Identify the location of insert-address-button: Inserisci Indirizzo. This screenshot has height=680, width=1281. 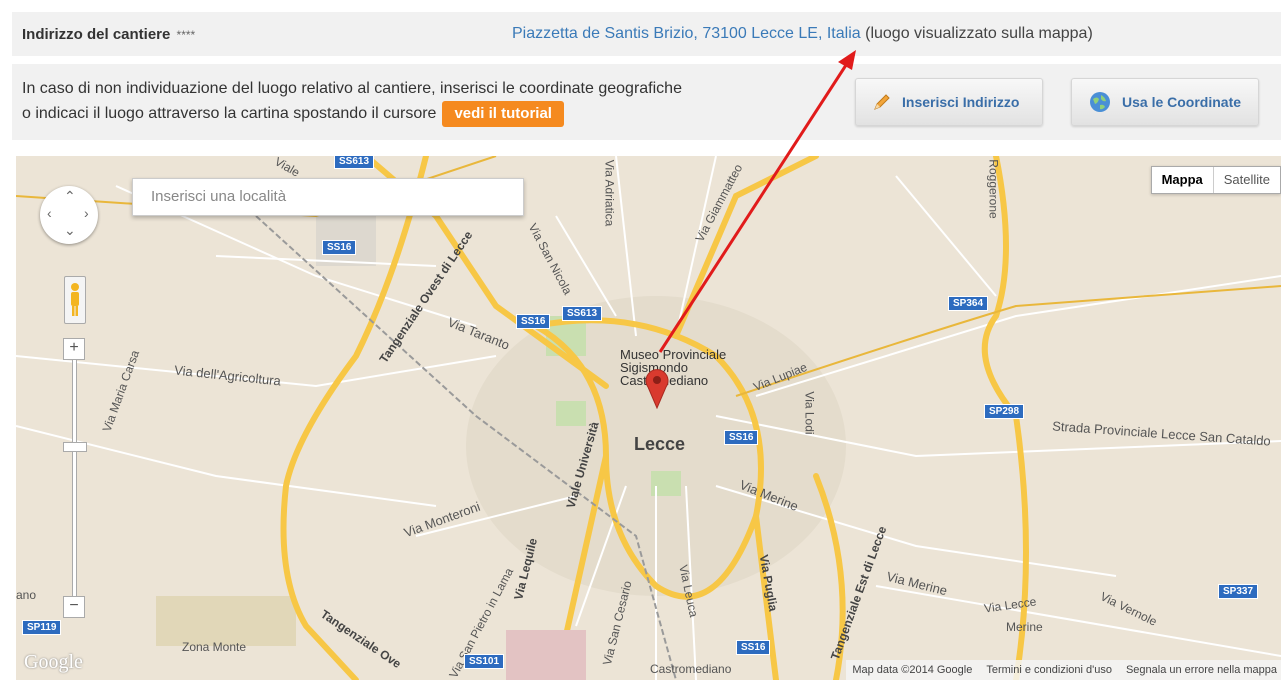
(949, 102).